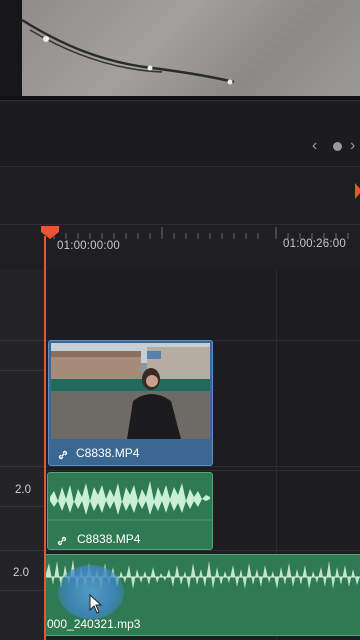 This screenshot has height=640, width=360. What do you see at coordinates (314, 244) in the screenshot?
I see `timecode-end-label: 01:00:26:00` at bounding box center [314, 244].